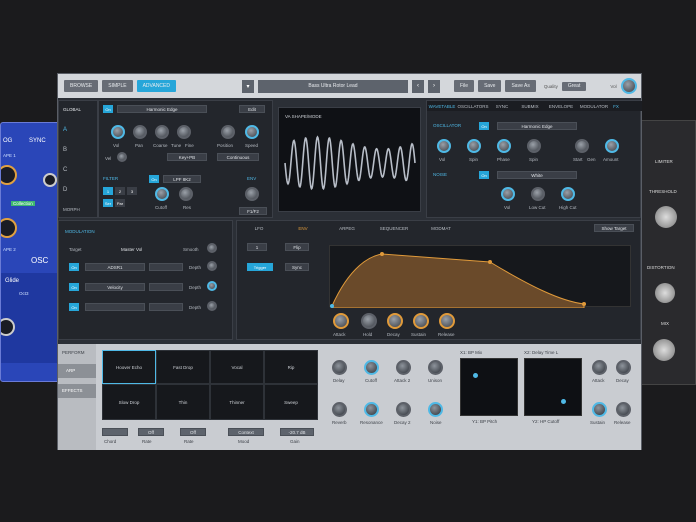 Image resolution: width=696 pixels, height=522 pixels. Describe the element at coordinates (480, 276) in the screenshot. I see `envelope-graph` at that location.